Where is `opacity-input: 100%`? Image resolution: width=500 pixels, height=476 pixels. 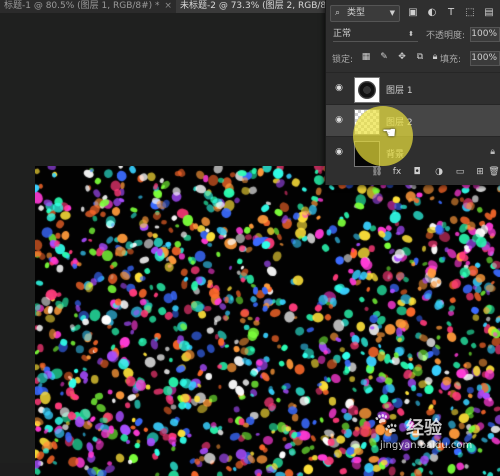 opacity-input: 100% is located at coordinates (485, 34).